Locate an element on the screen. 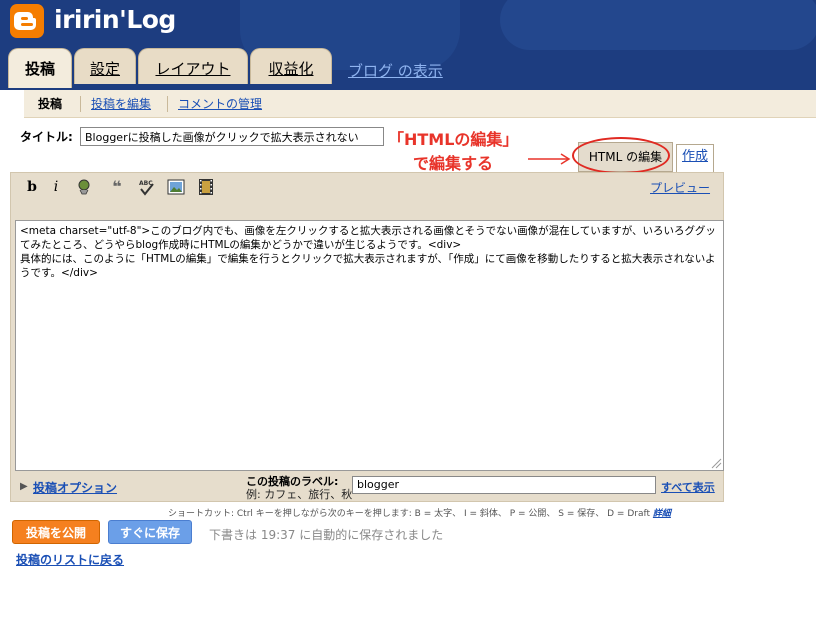 The height and width of the screenshot is (630, 816). title-input: Bloggerに投稿した画像がクリックで拡大表示されない is located at coordinates (232, 136).